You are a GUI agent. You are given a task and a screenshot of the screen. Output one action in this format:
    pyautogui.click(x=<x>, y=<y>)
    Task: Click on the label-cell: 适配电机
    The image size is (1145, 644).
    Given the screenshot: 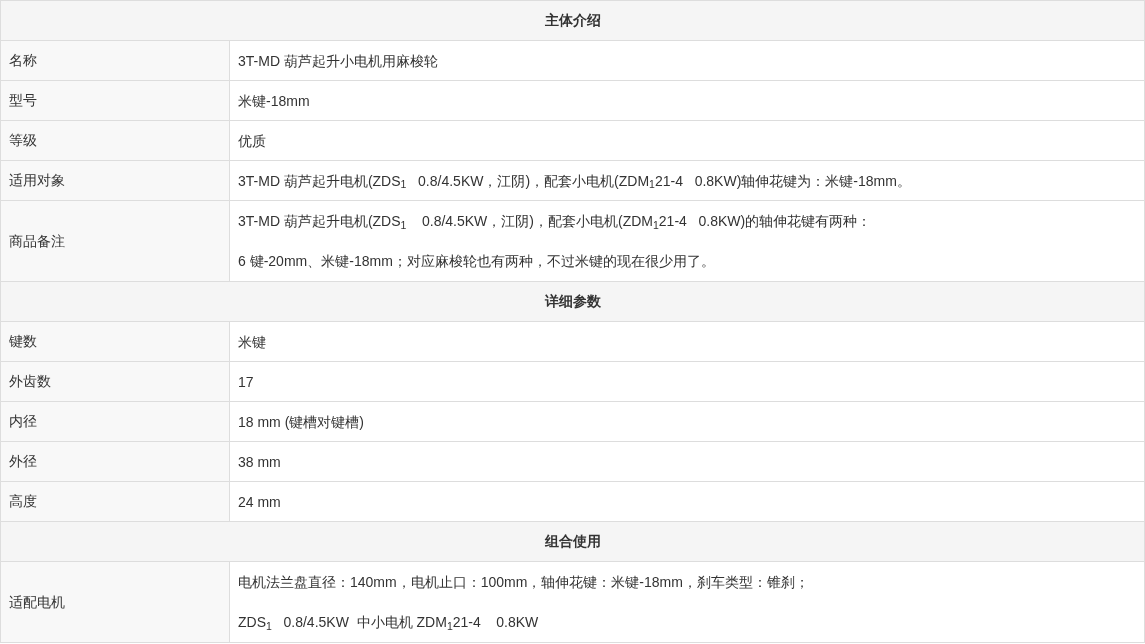 What is the action you would take?
    pyautogui.click(x=115, y=602)
    